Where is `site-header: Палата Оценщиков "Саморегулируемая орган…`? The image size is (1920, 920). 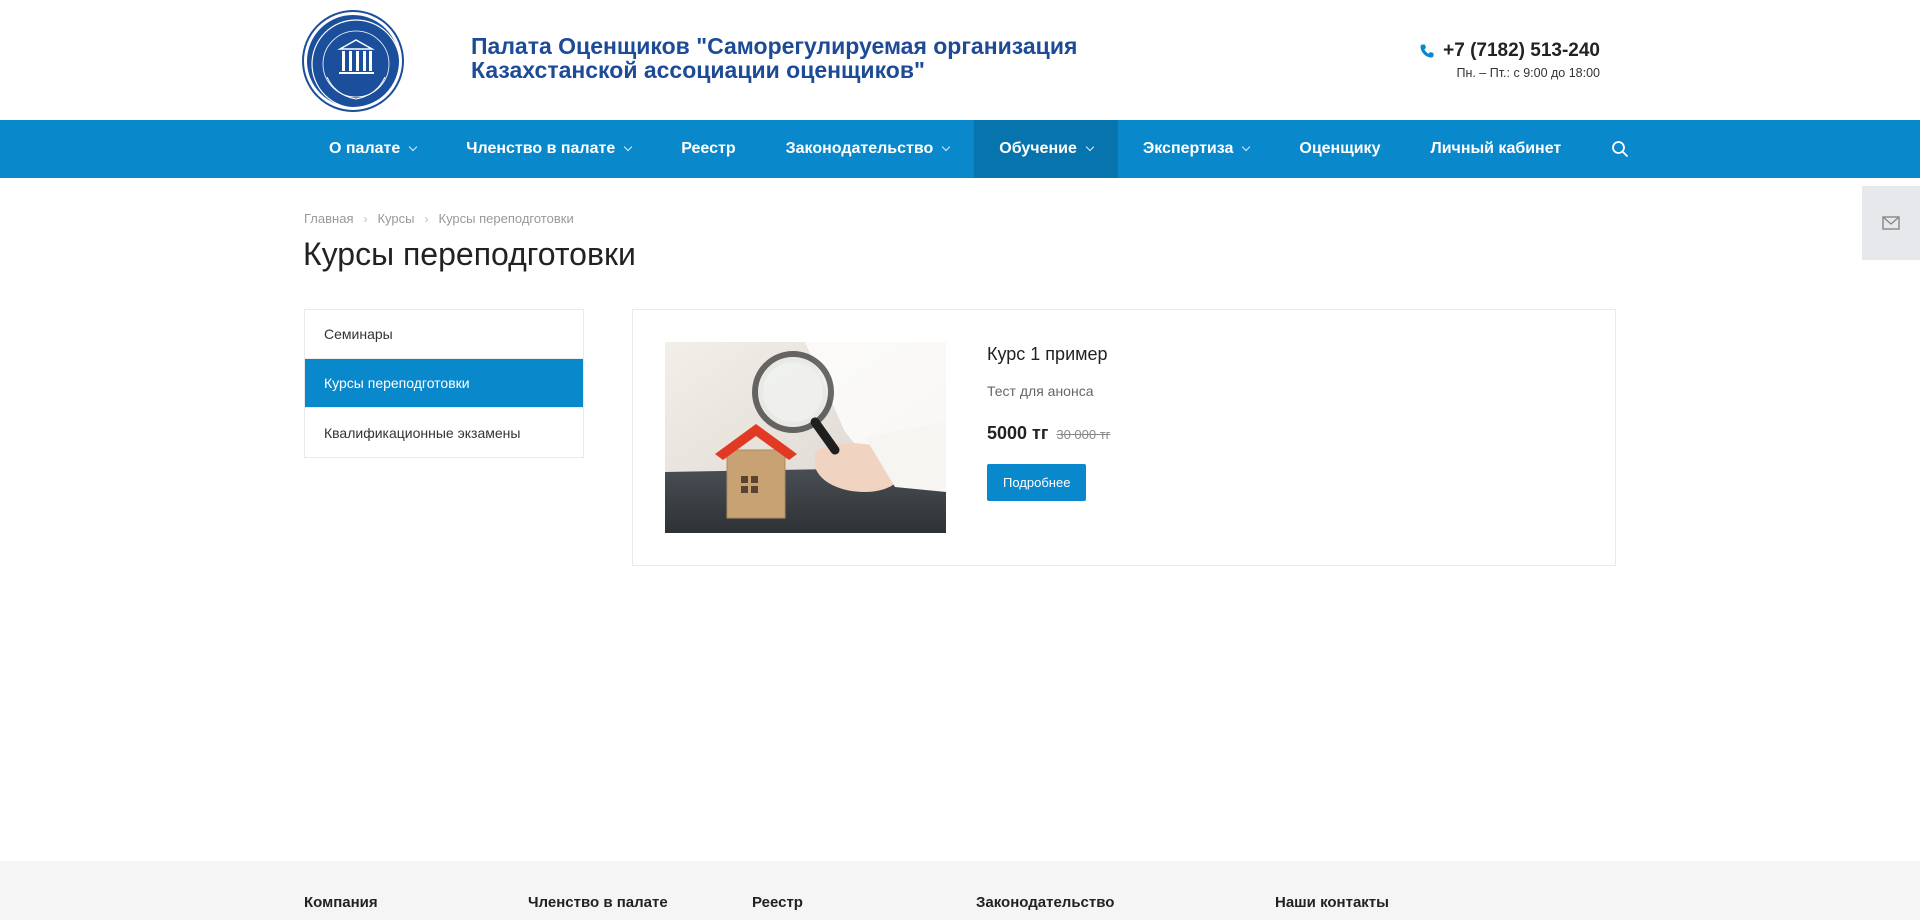 site-header: Палата Оценщиков "Саморегулируемая орган… is located at coordinates (960, 60).